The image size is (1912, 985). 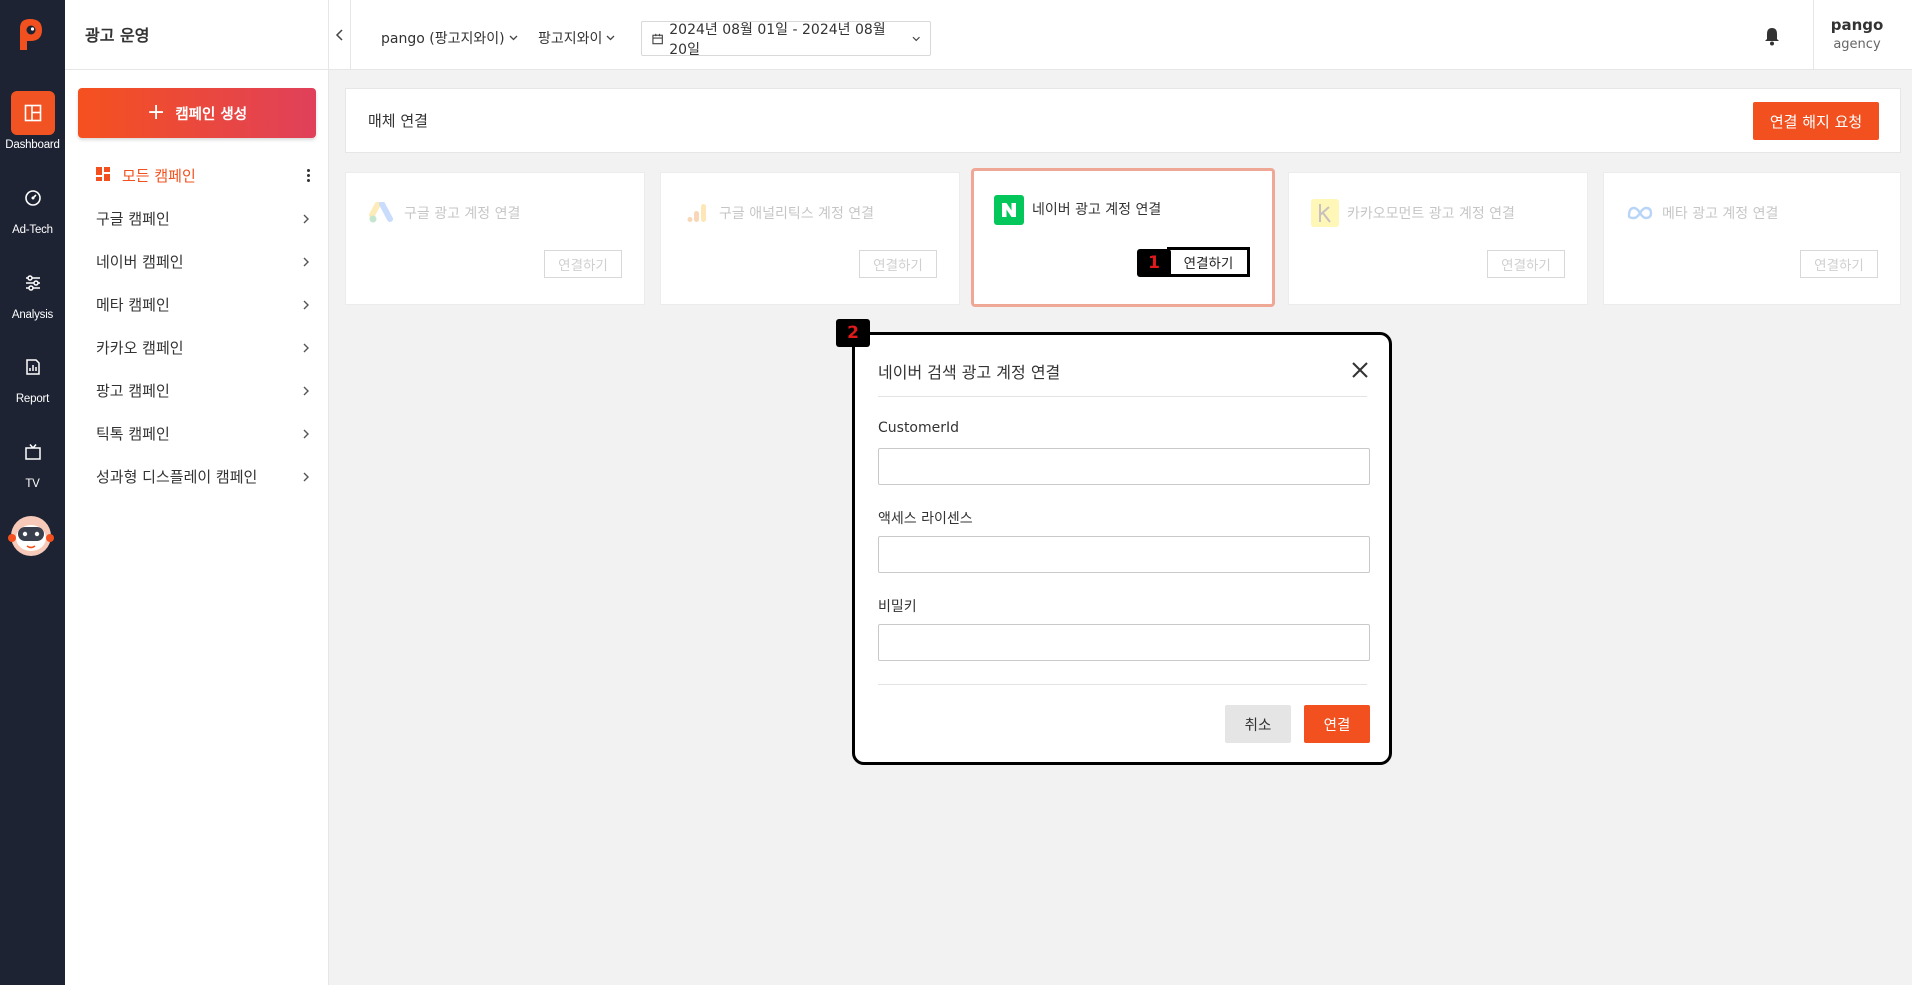 What do you see at coordinates (1752, 238) in the screenshot?
I see `meta-ads-card: 메타 광고 계정 연결 연결하기` at bounding box center [1752, 238].